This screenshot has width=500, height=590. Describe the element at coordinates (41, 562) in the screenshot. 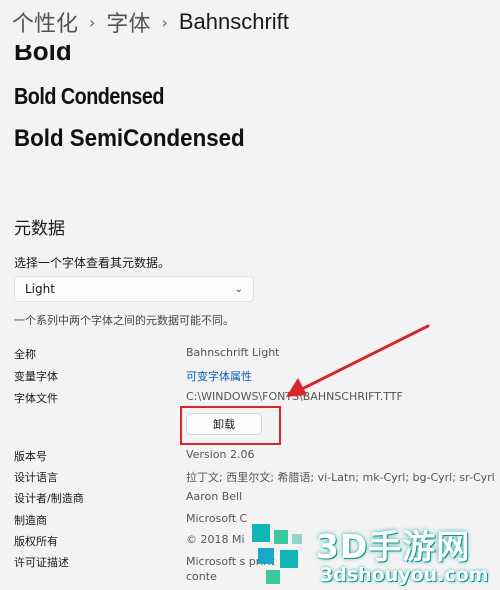

I see `metadata-key: 许可证描述` at that location.